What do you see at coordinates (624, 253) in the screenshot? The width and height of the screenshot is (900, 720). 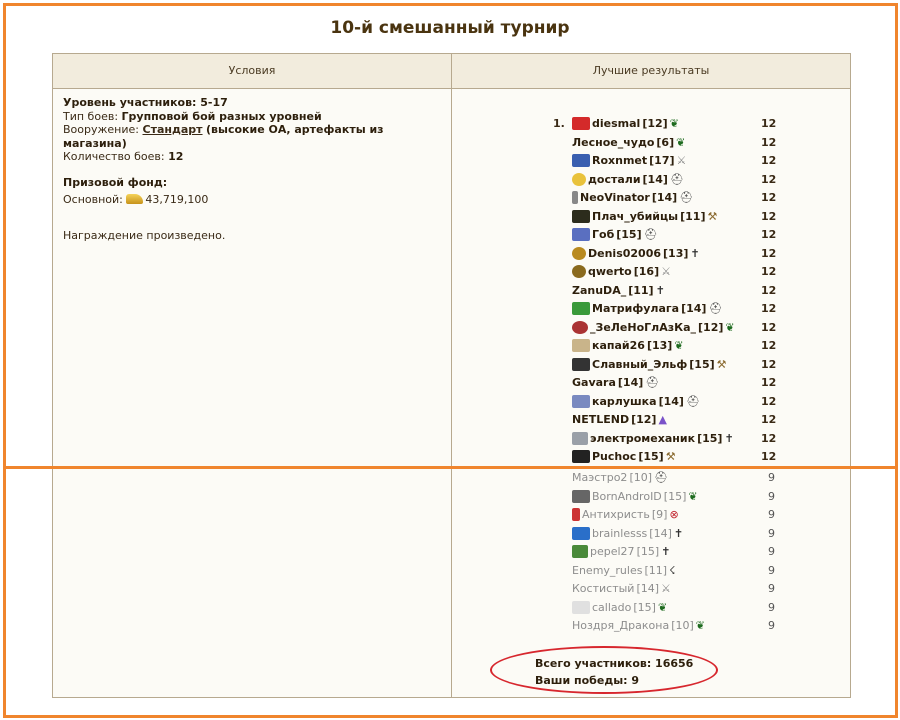 I see `player-name: Denis02006` at bounding box center [624, 253].